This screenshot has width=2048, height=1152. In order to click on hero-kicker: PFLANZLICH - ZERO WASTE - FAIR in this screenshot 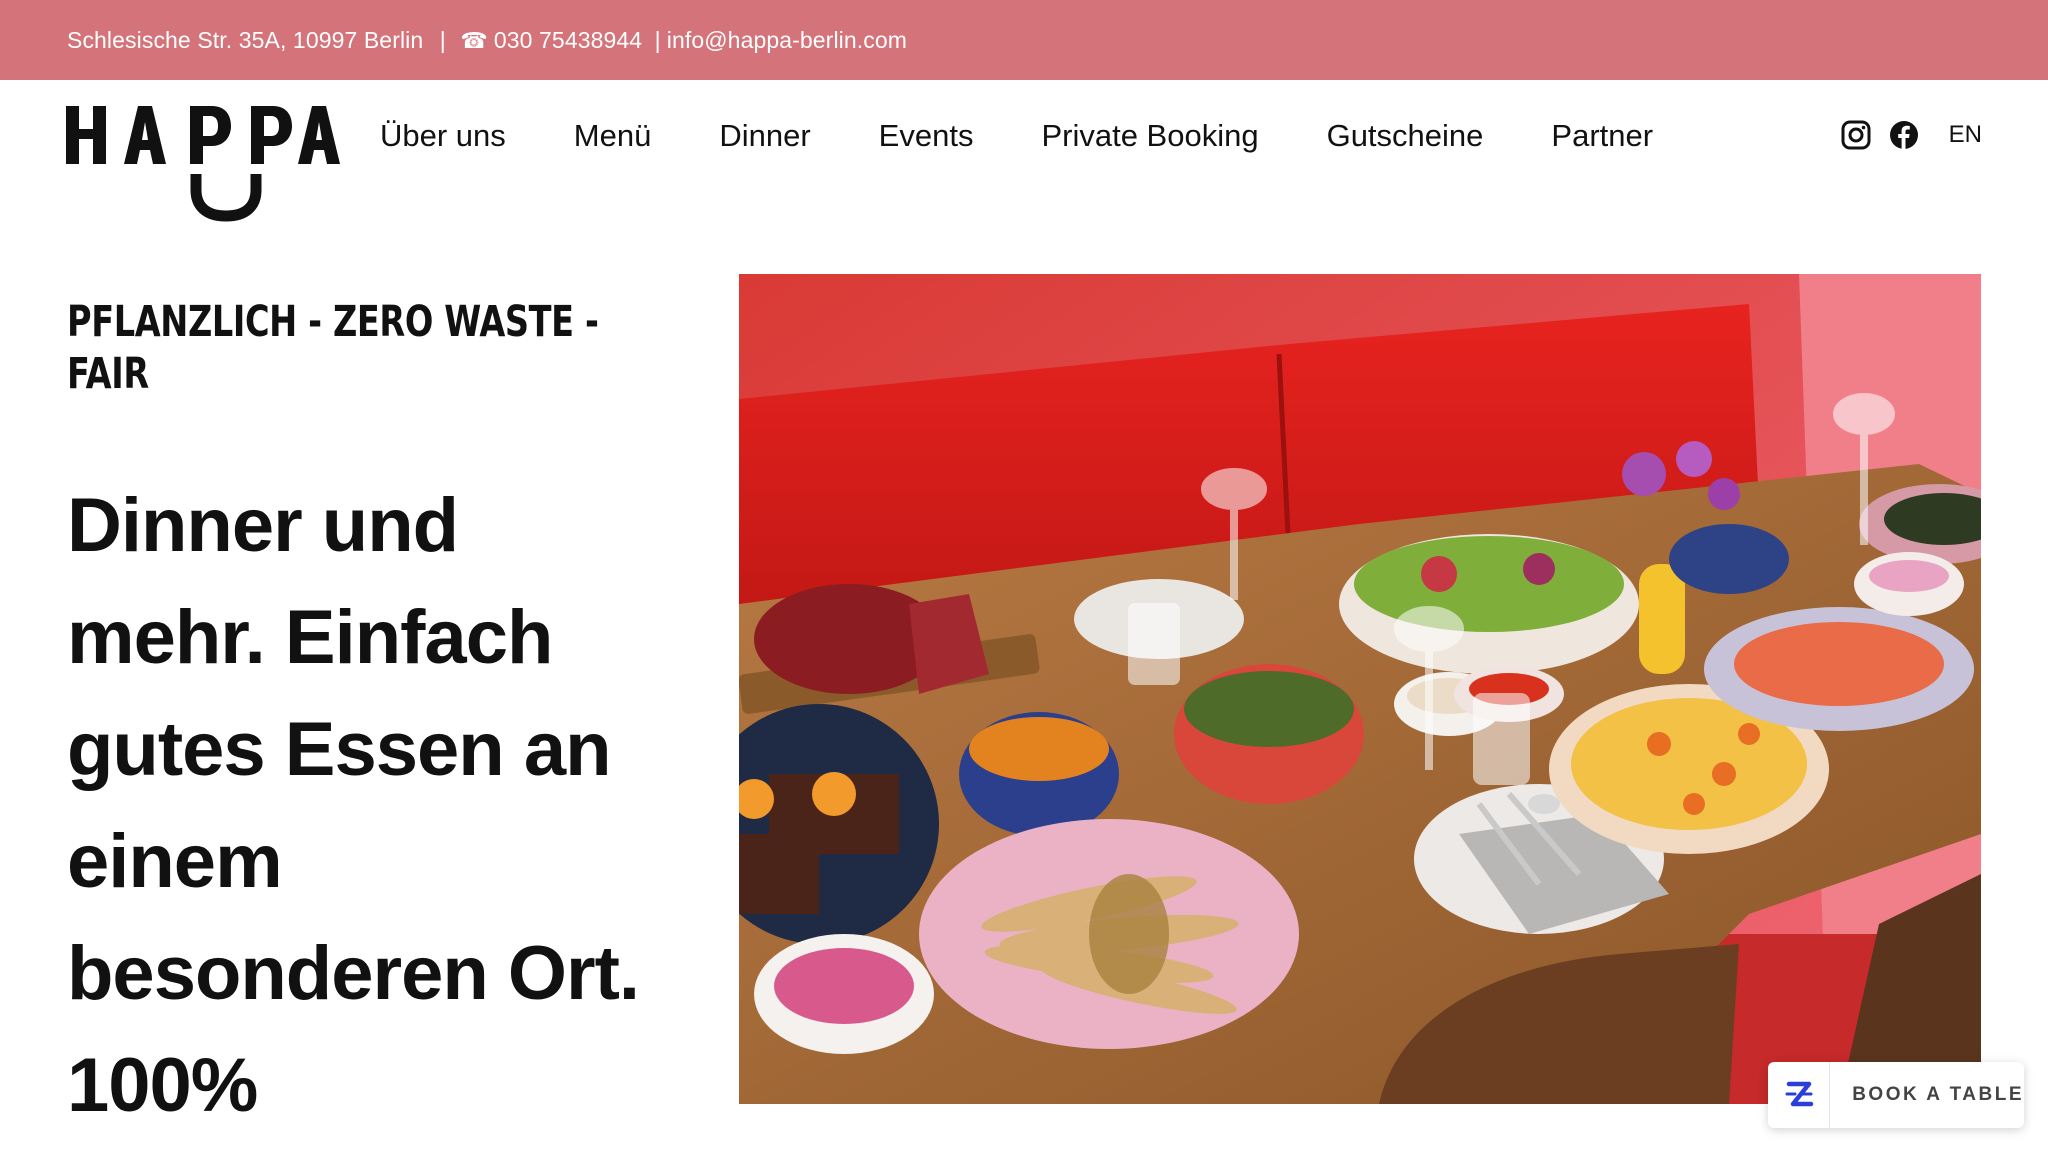, I will do `click(333, 348)`.